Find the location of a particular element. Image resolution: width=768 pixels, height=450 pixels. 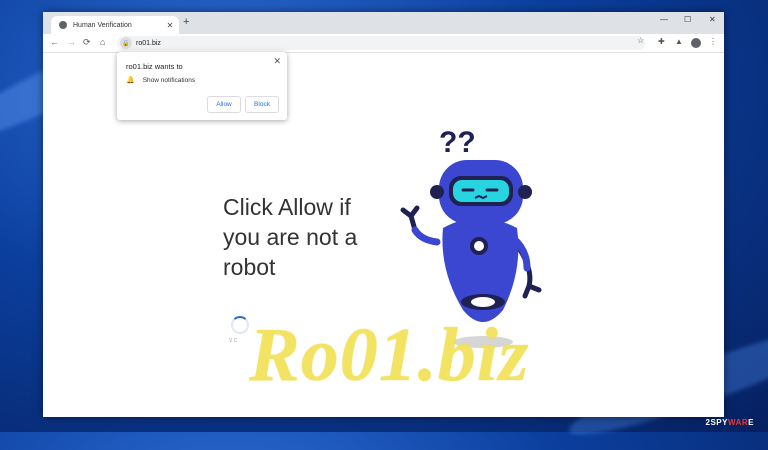

block-button: Block is located at coordinates (262, 104).